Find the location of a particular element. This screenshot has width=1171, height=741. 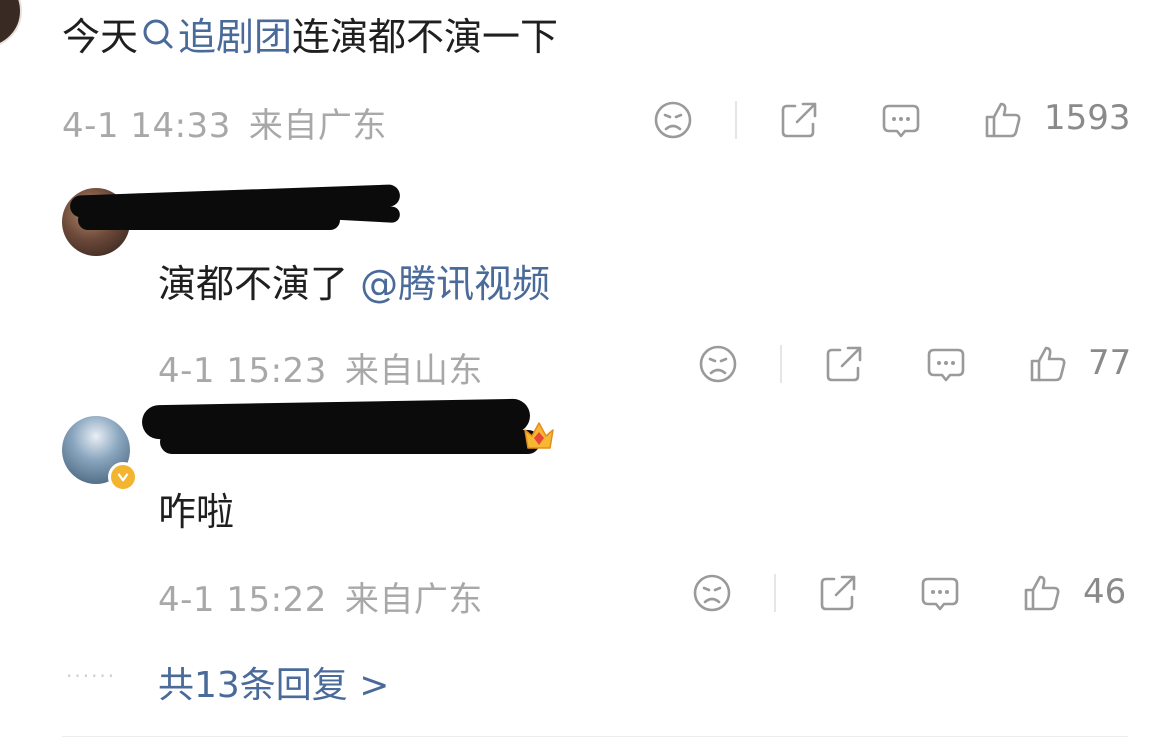

reply-time: 4-1 15:22 is located at coordinates (242, 600).